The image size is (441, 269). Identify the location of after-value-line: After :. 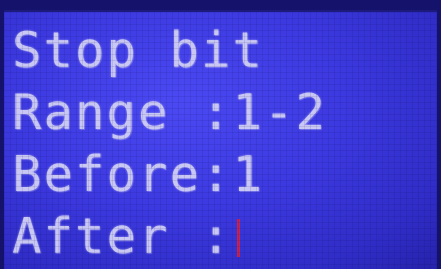
(126, 237).